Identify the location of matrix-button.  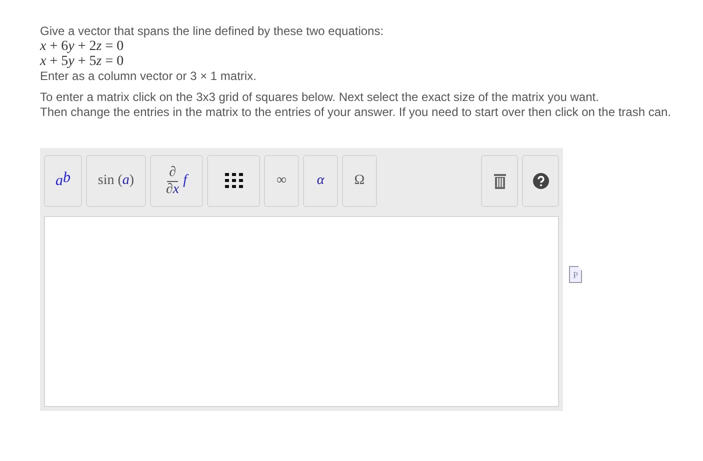
(233, 181).